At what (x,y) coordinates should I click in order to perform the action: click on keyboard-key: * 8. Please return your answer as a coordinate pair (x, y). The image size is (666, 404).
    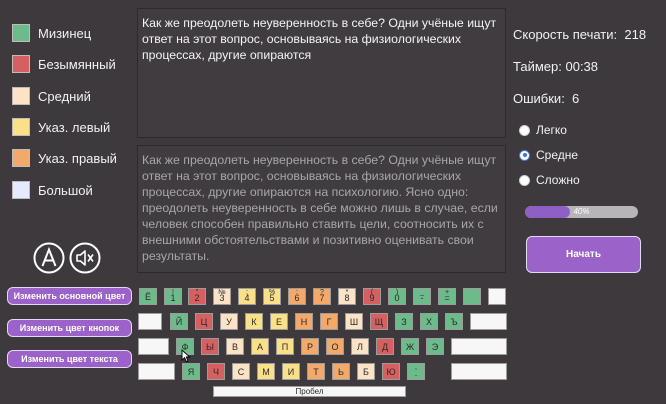
    Looking at the image, I should click on (347, 296).